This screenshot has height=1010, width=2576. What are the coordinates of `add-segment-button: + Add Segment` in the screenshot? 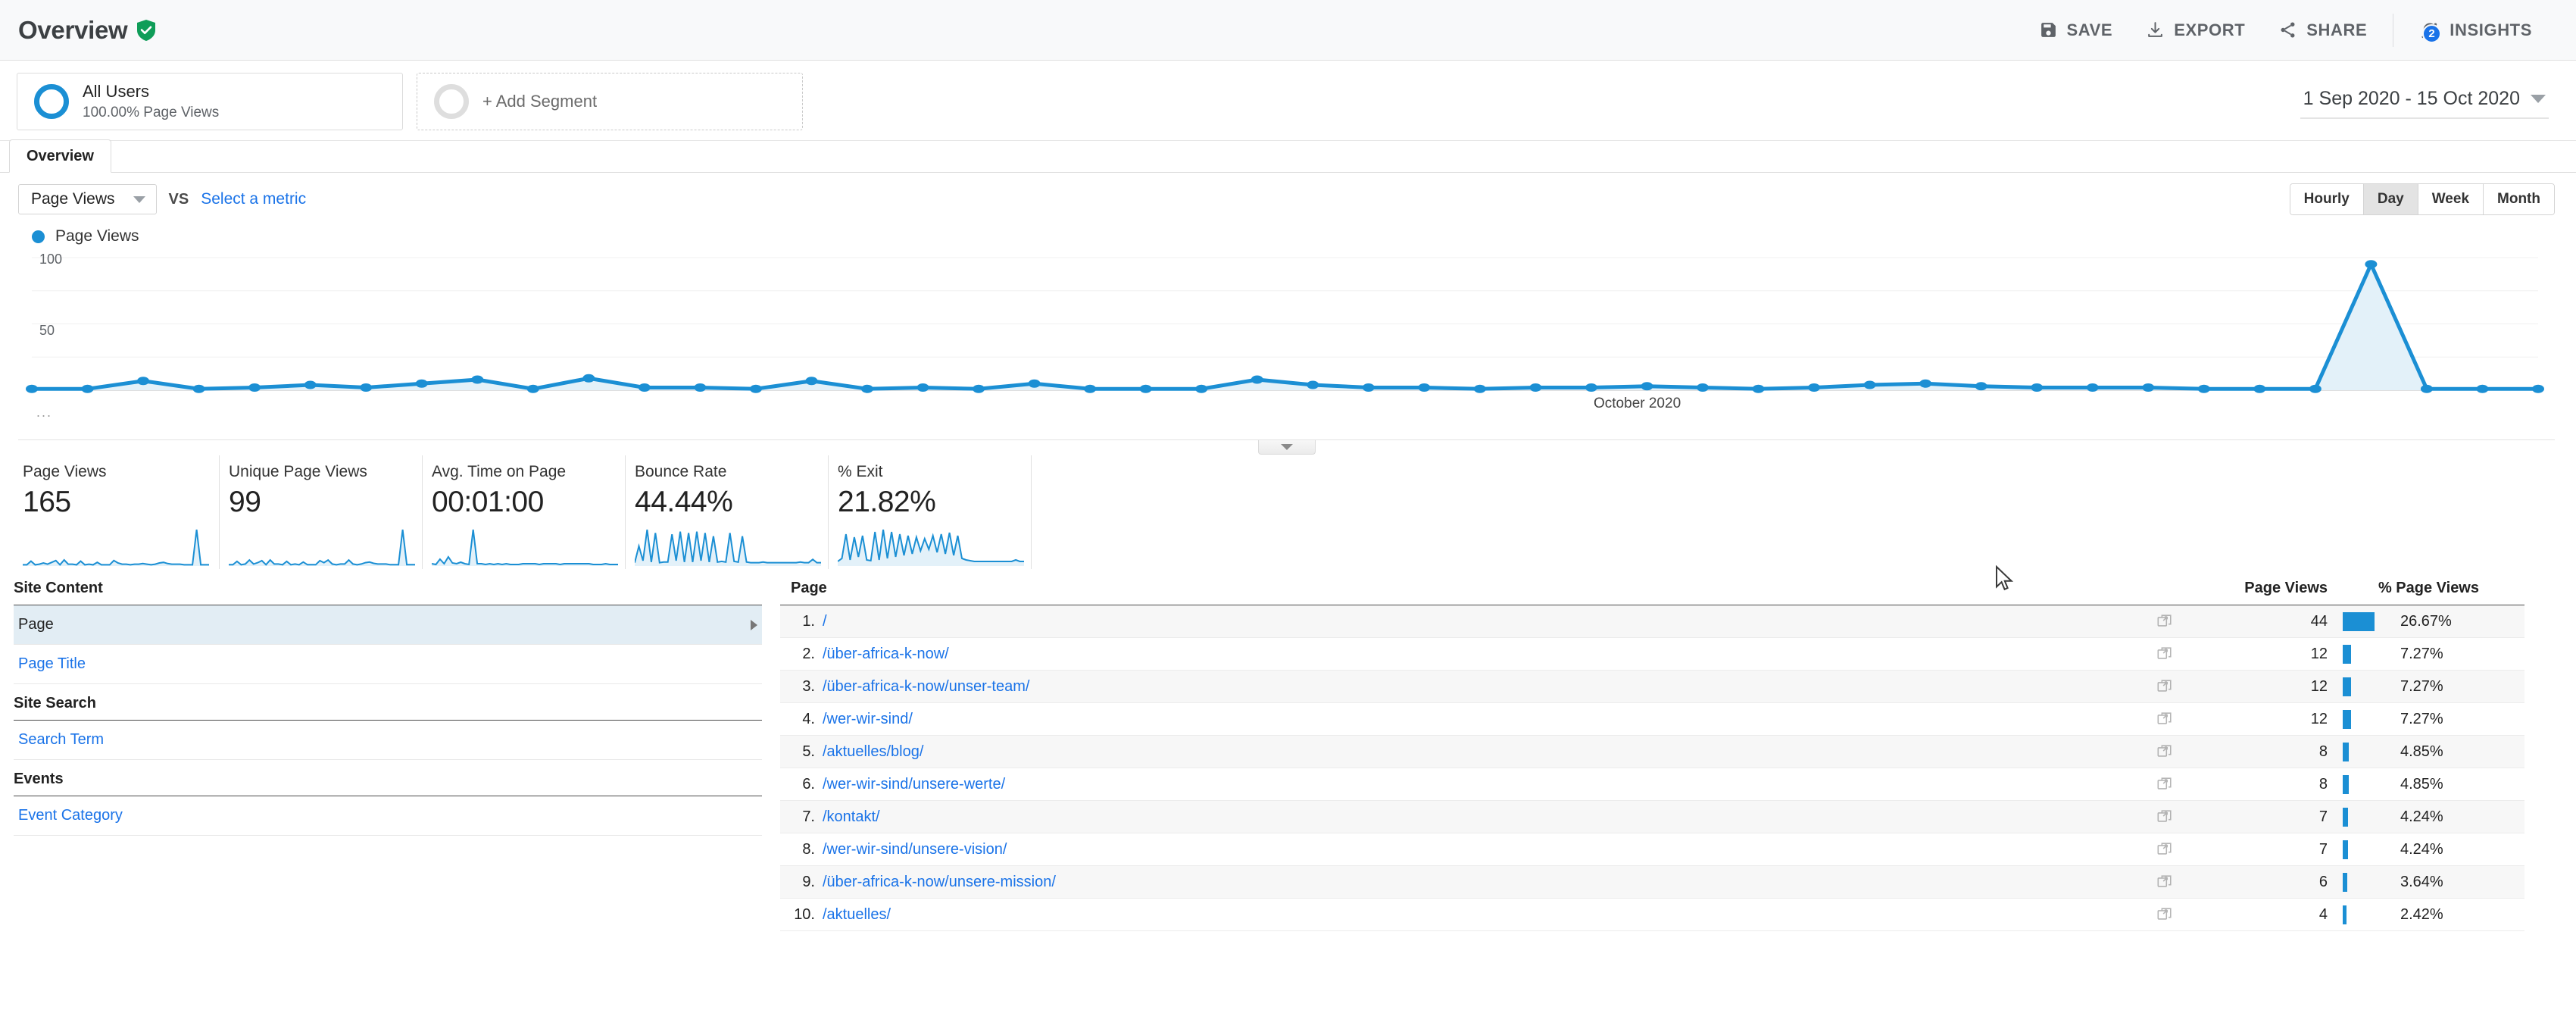 It's located at (610, 101).